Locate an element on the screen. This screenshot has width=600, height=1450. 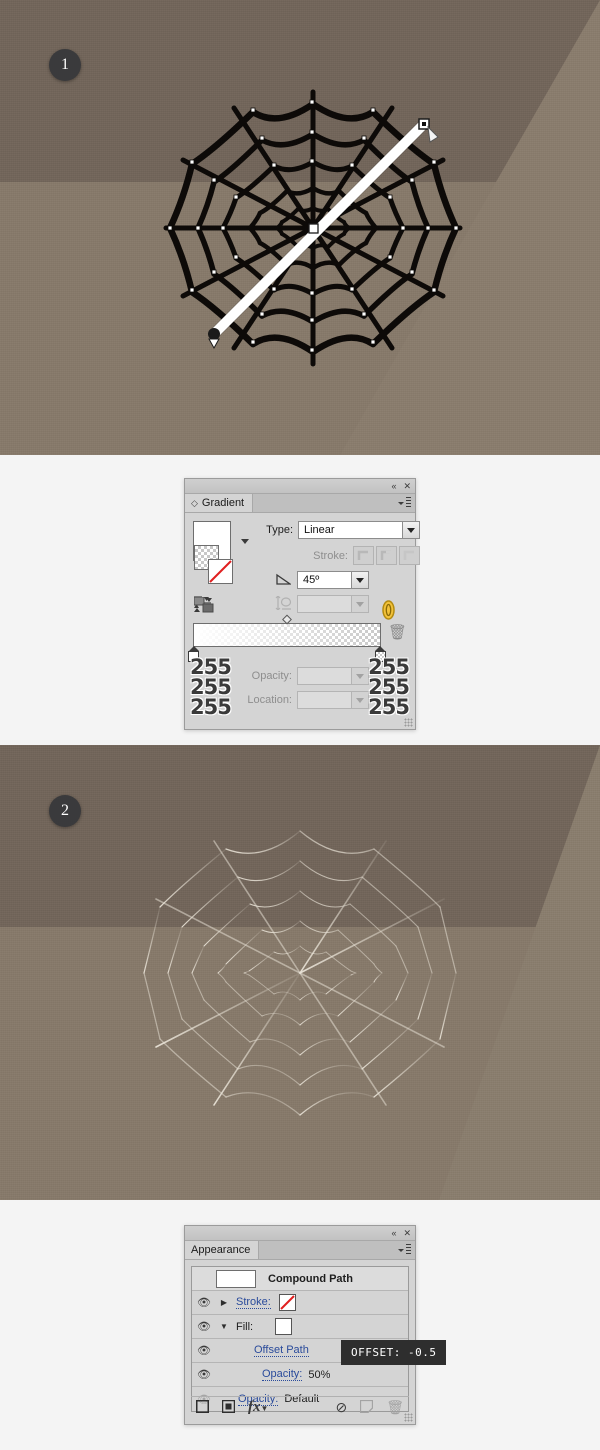
link-gradients-icon is located at coordinates (388, 611).